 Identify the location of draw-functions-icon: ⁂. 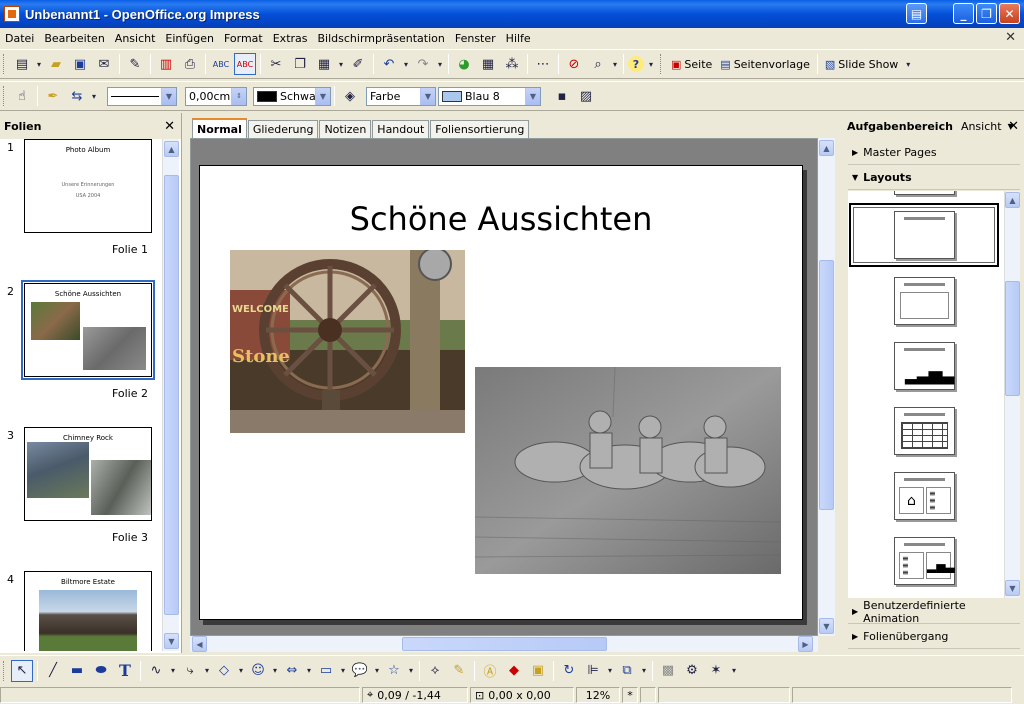
(512, 64).